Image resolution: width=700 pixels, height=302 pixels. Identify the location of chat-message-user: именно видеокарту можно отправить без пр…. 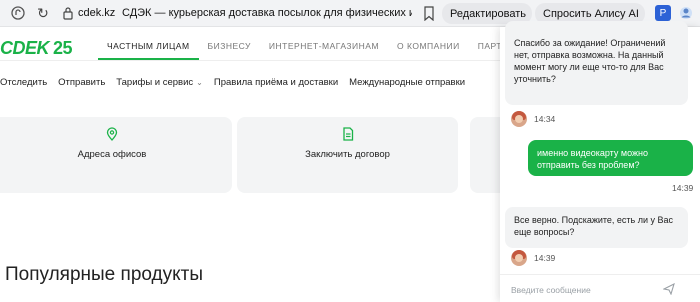
(610, 158).